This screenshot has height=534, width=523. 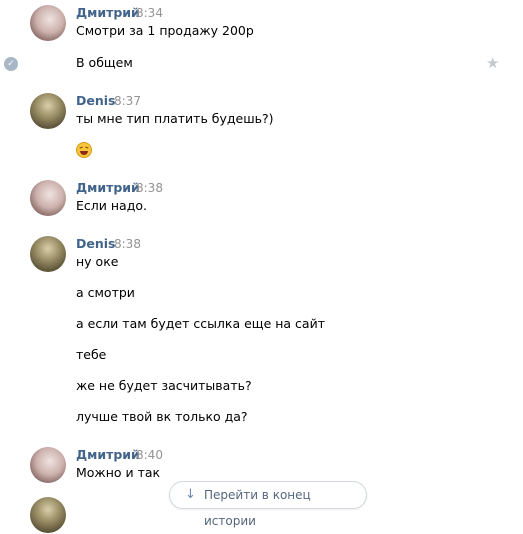 I want to click on message-emoji, so click(x=84, y=149).